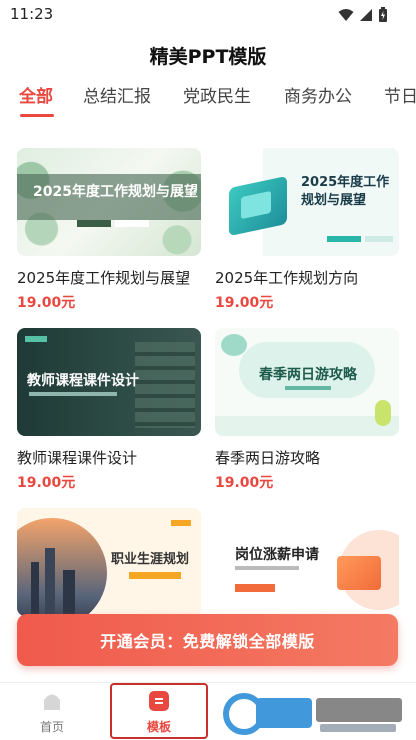 The image size is (416, 740). What do you see at coordinates (208, 57) in the screenshot?
I see `page-title: 精美PPT模版` at bounding box center [208, 57].